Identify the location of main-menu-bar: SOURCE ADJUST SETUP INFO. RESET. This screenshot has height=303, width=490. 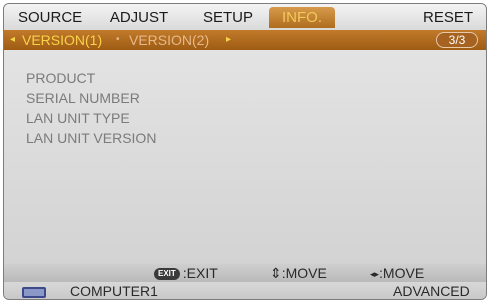
(245, 17).